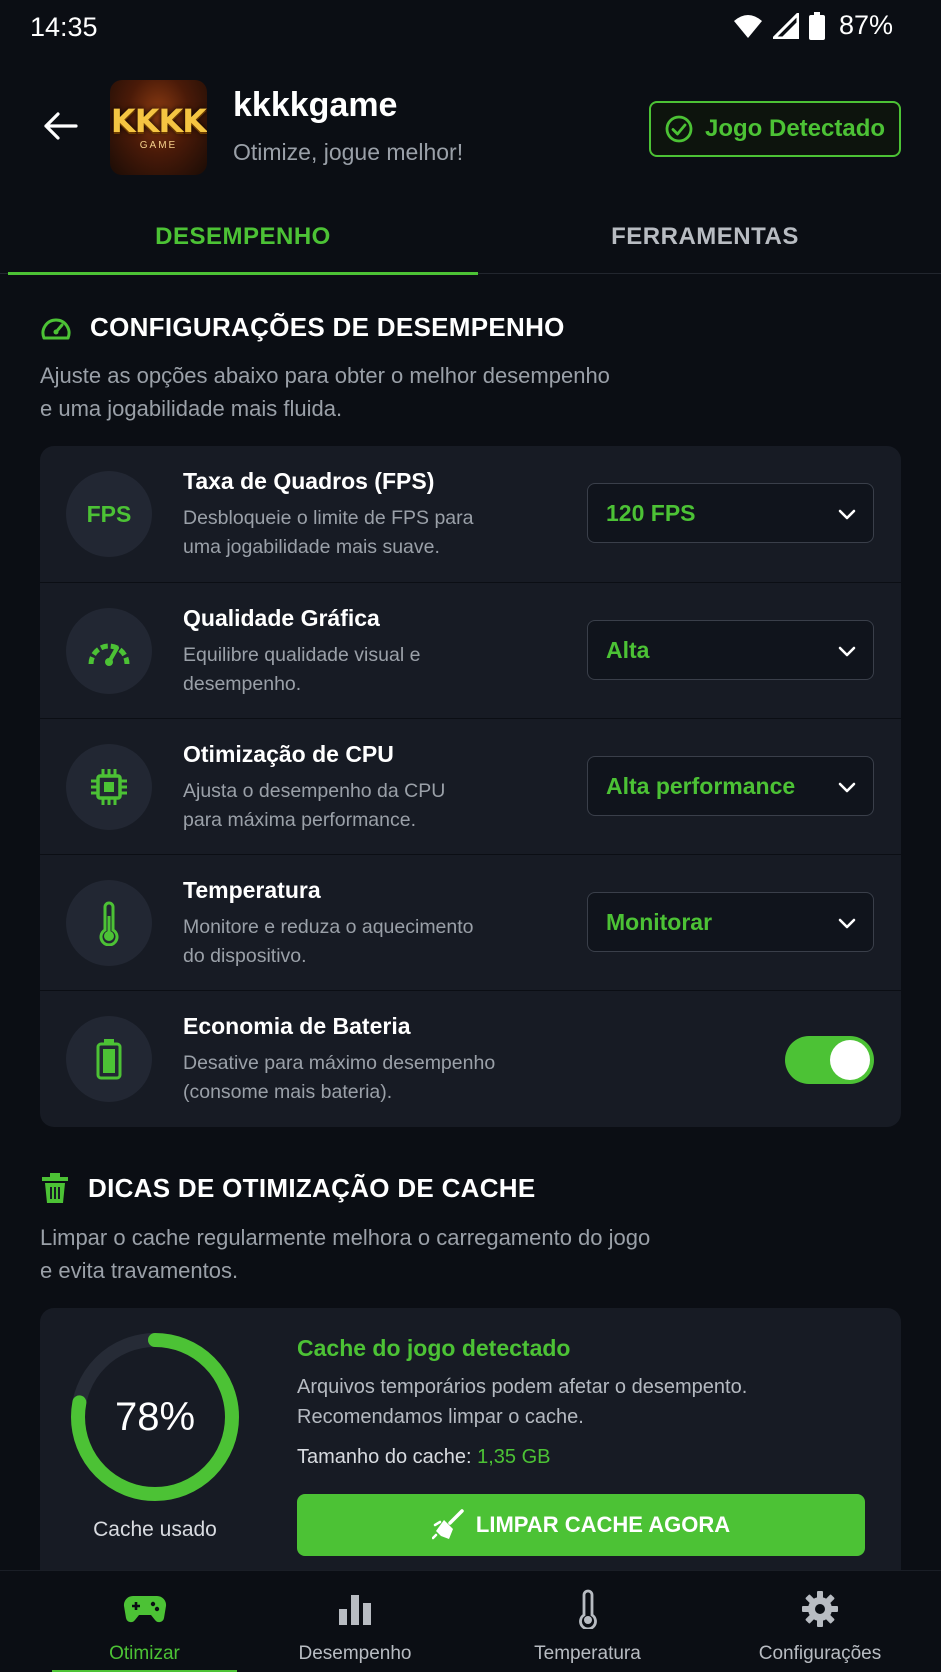 Image resolution: width=941 pixels, height=1672 pixels. I want to click on gauge-icon, so click(56, 328).